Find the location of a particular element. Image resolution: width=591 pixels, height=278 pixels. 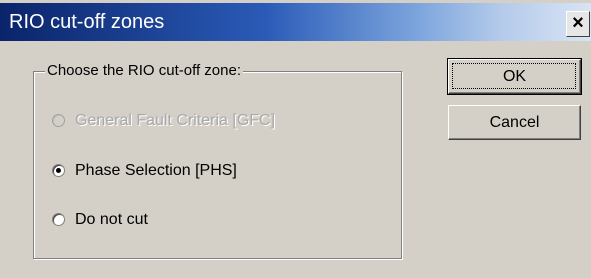

radio-selected-dot is located at coordinates (58, 170).